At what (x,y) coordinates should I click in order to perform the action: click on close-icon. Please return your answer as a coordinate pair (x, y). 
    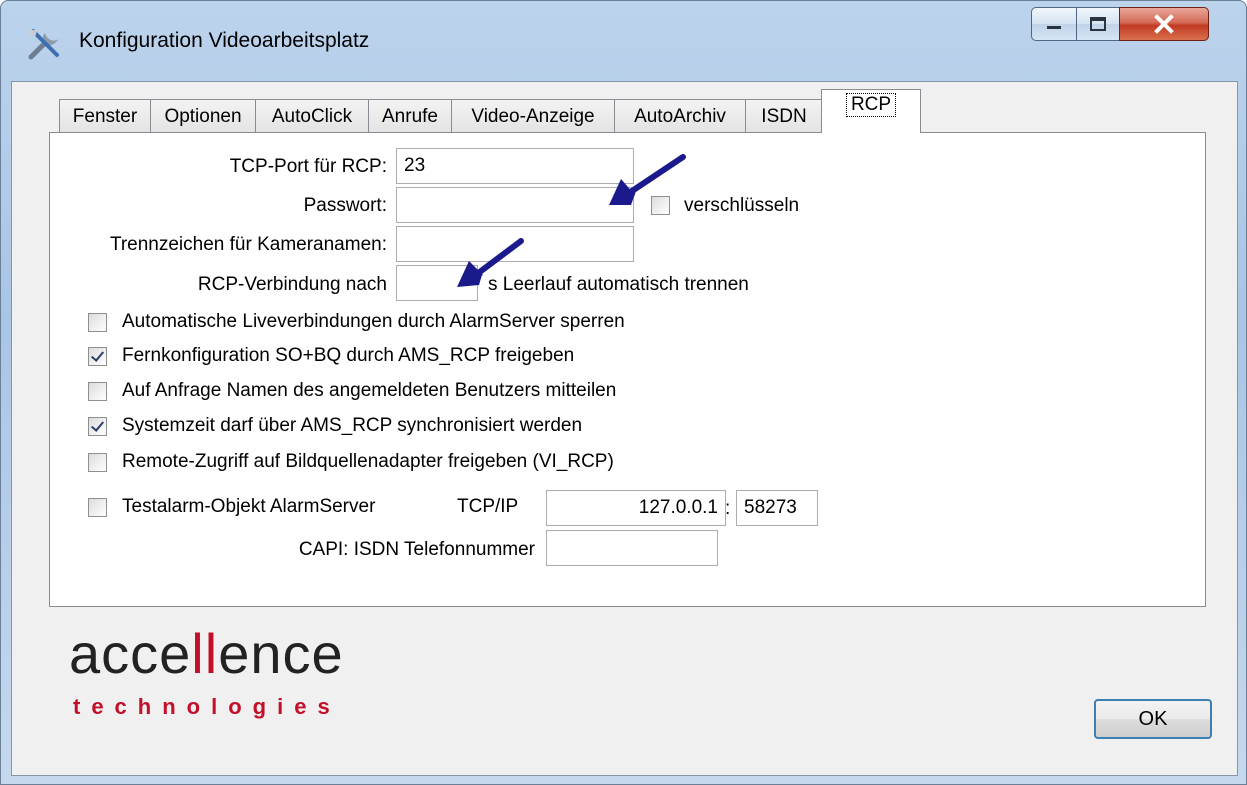
    Looking at the image, I should click on (1164, 24).